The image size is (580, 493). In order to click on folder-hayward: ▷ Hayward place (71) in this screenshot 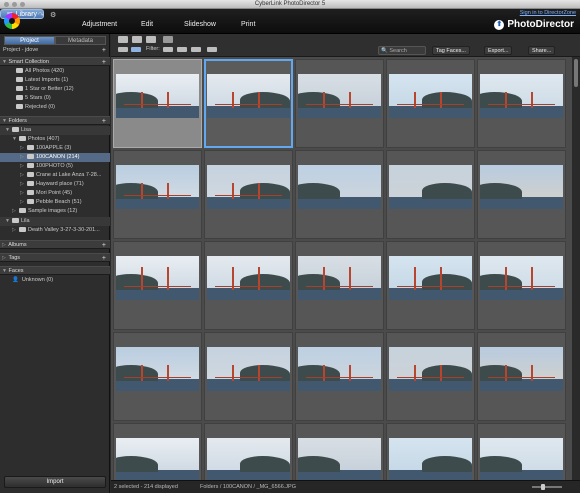, I will do `click(55, 184)`.